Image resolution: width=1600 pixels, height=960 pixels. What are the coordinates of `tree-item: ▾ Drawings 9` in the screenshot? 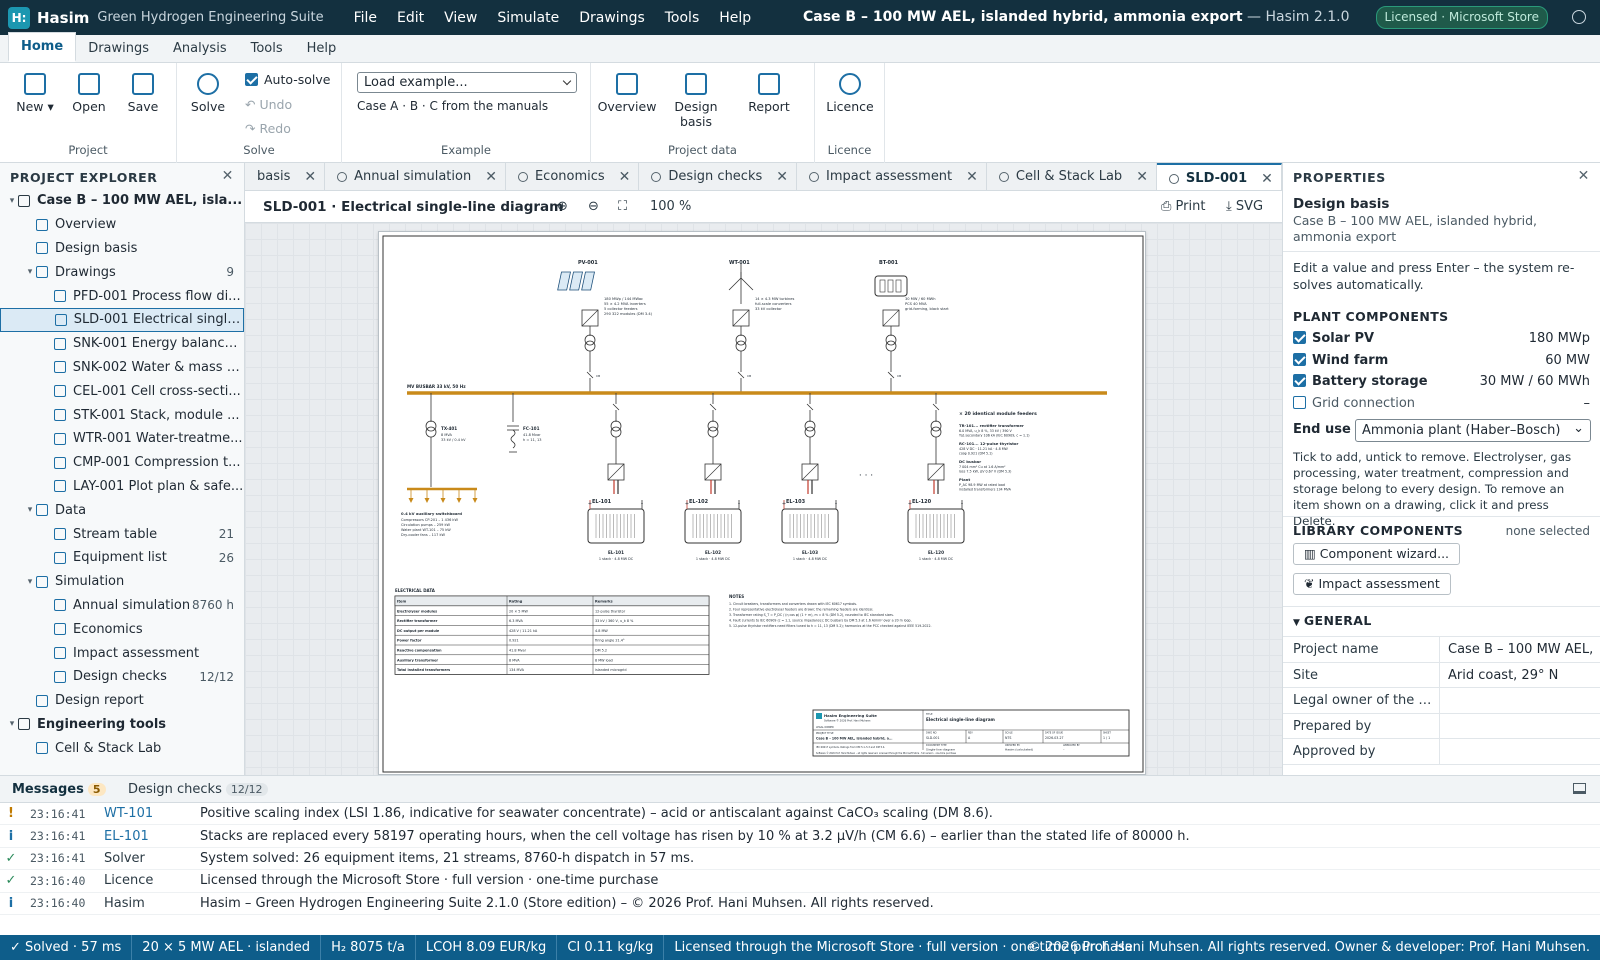 It's located at (122, 272).